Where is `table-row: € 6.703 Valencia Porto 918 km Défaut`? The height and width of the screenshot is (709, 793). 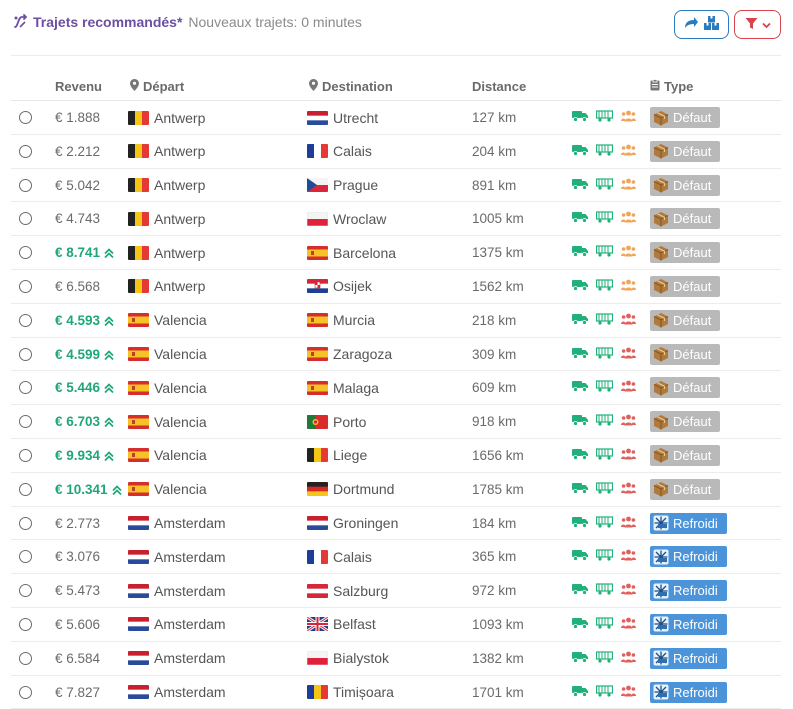
table-row: € 6.703 Valencia Porto 918 km Défaut is located at coordinates (396, 422).